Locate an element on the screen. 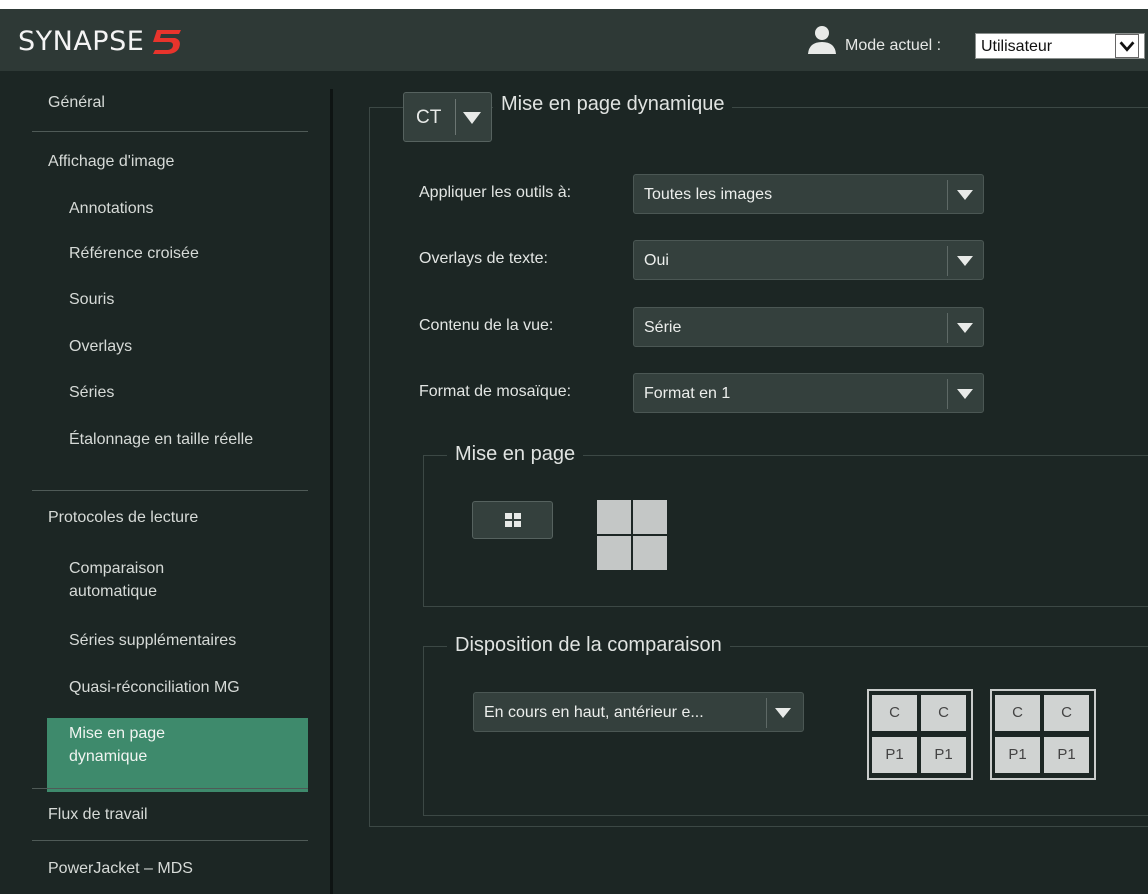  mode-label: Mode actuel : is located at coordinates (893, 45).